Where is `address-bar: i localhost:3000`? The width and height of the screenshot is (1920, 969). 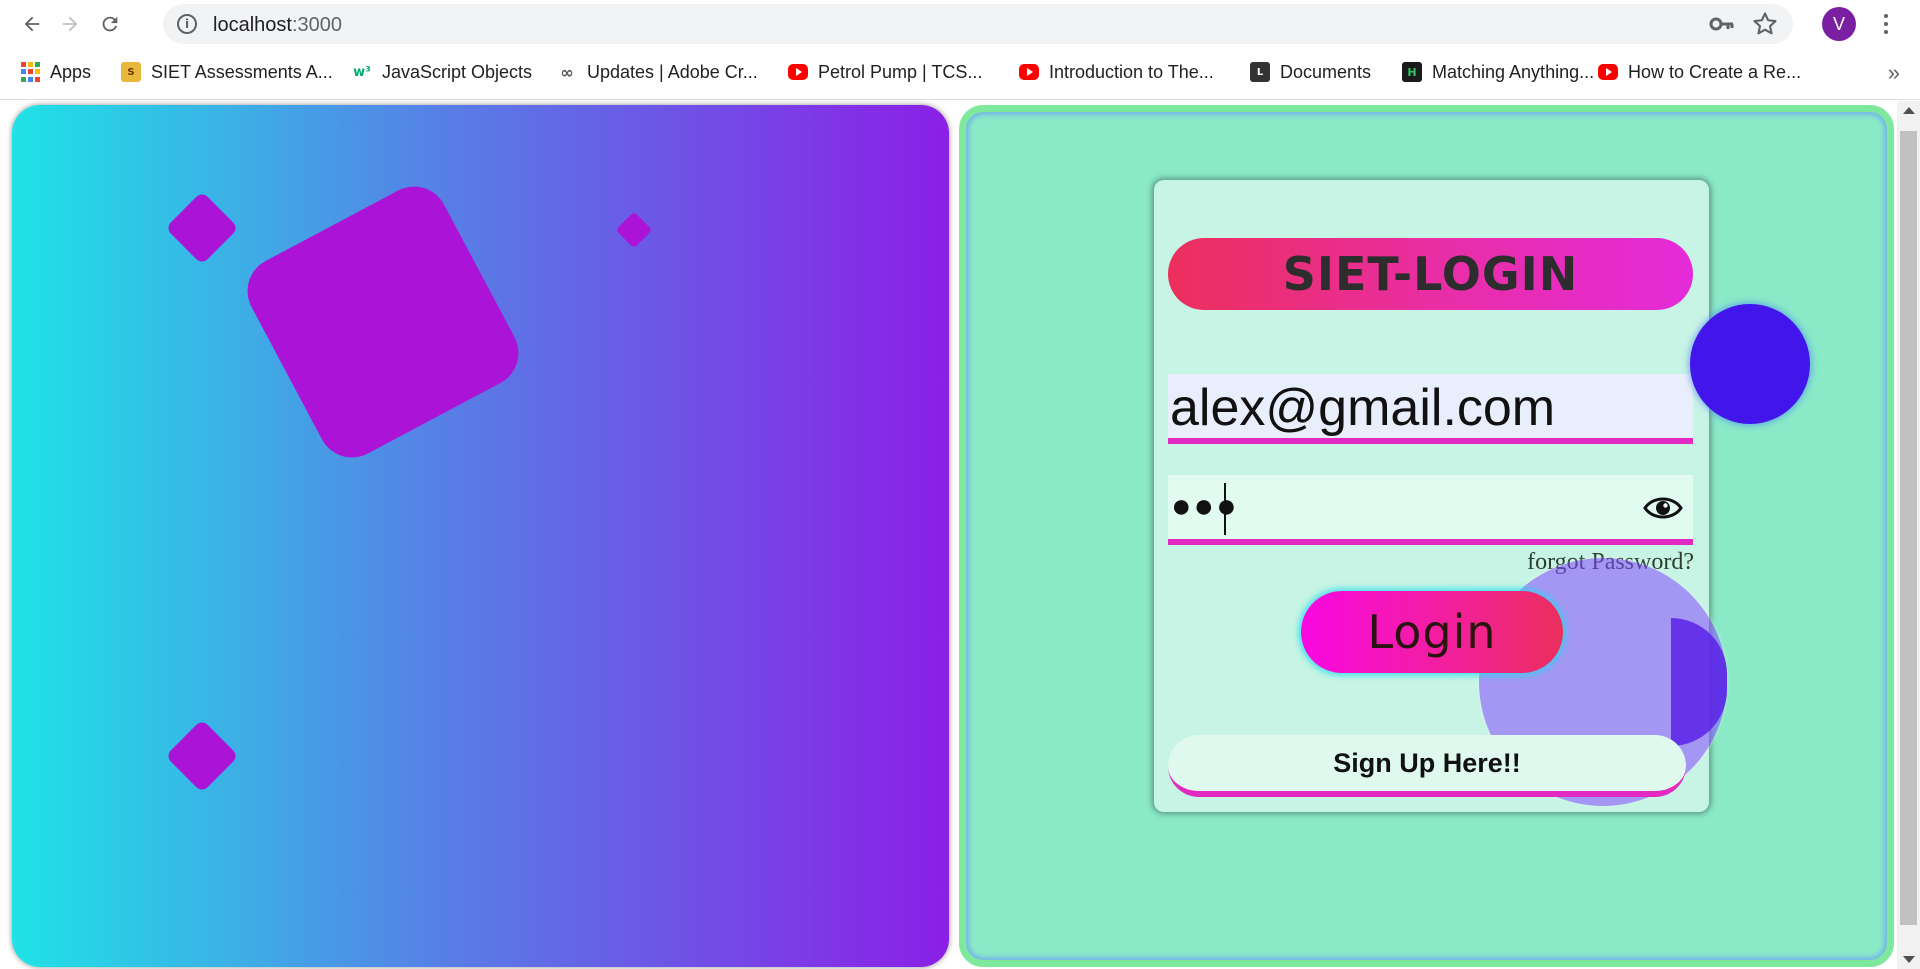
address-bar: i localhost:3000 is located at coordinates (978, 24).